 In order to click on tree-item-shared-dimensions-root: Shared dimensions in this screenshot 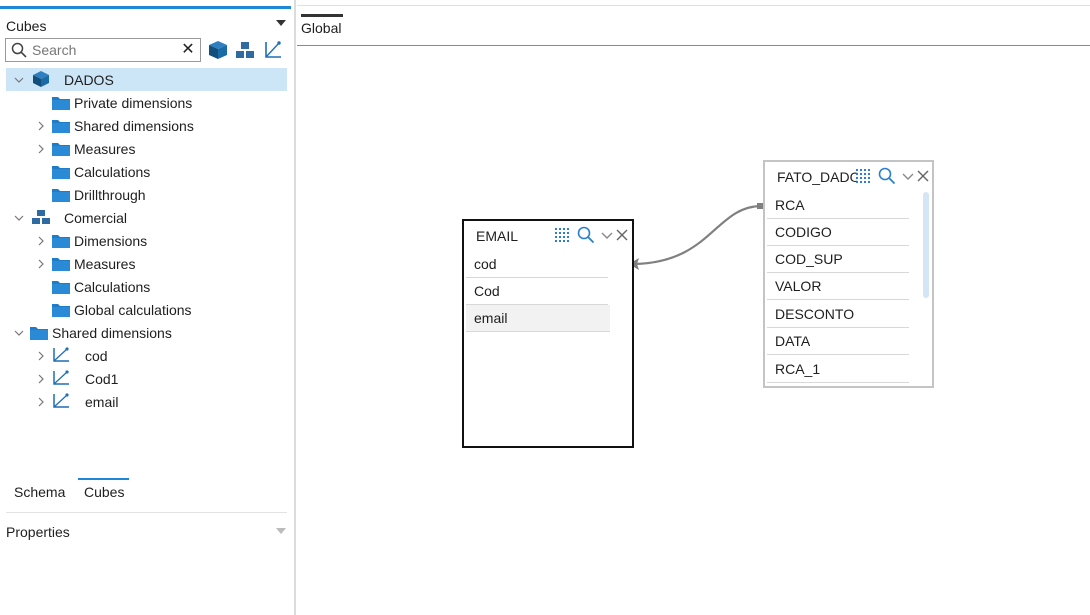, I will do `click(146, 332)`.